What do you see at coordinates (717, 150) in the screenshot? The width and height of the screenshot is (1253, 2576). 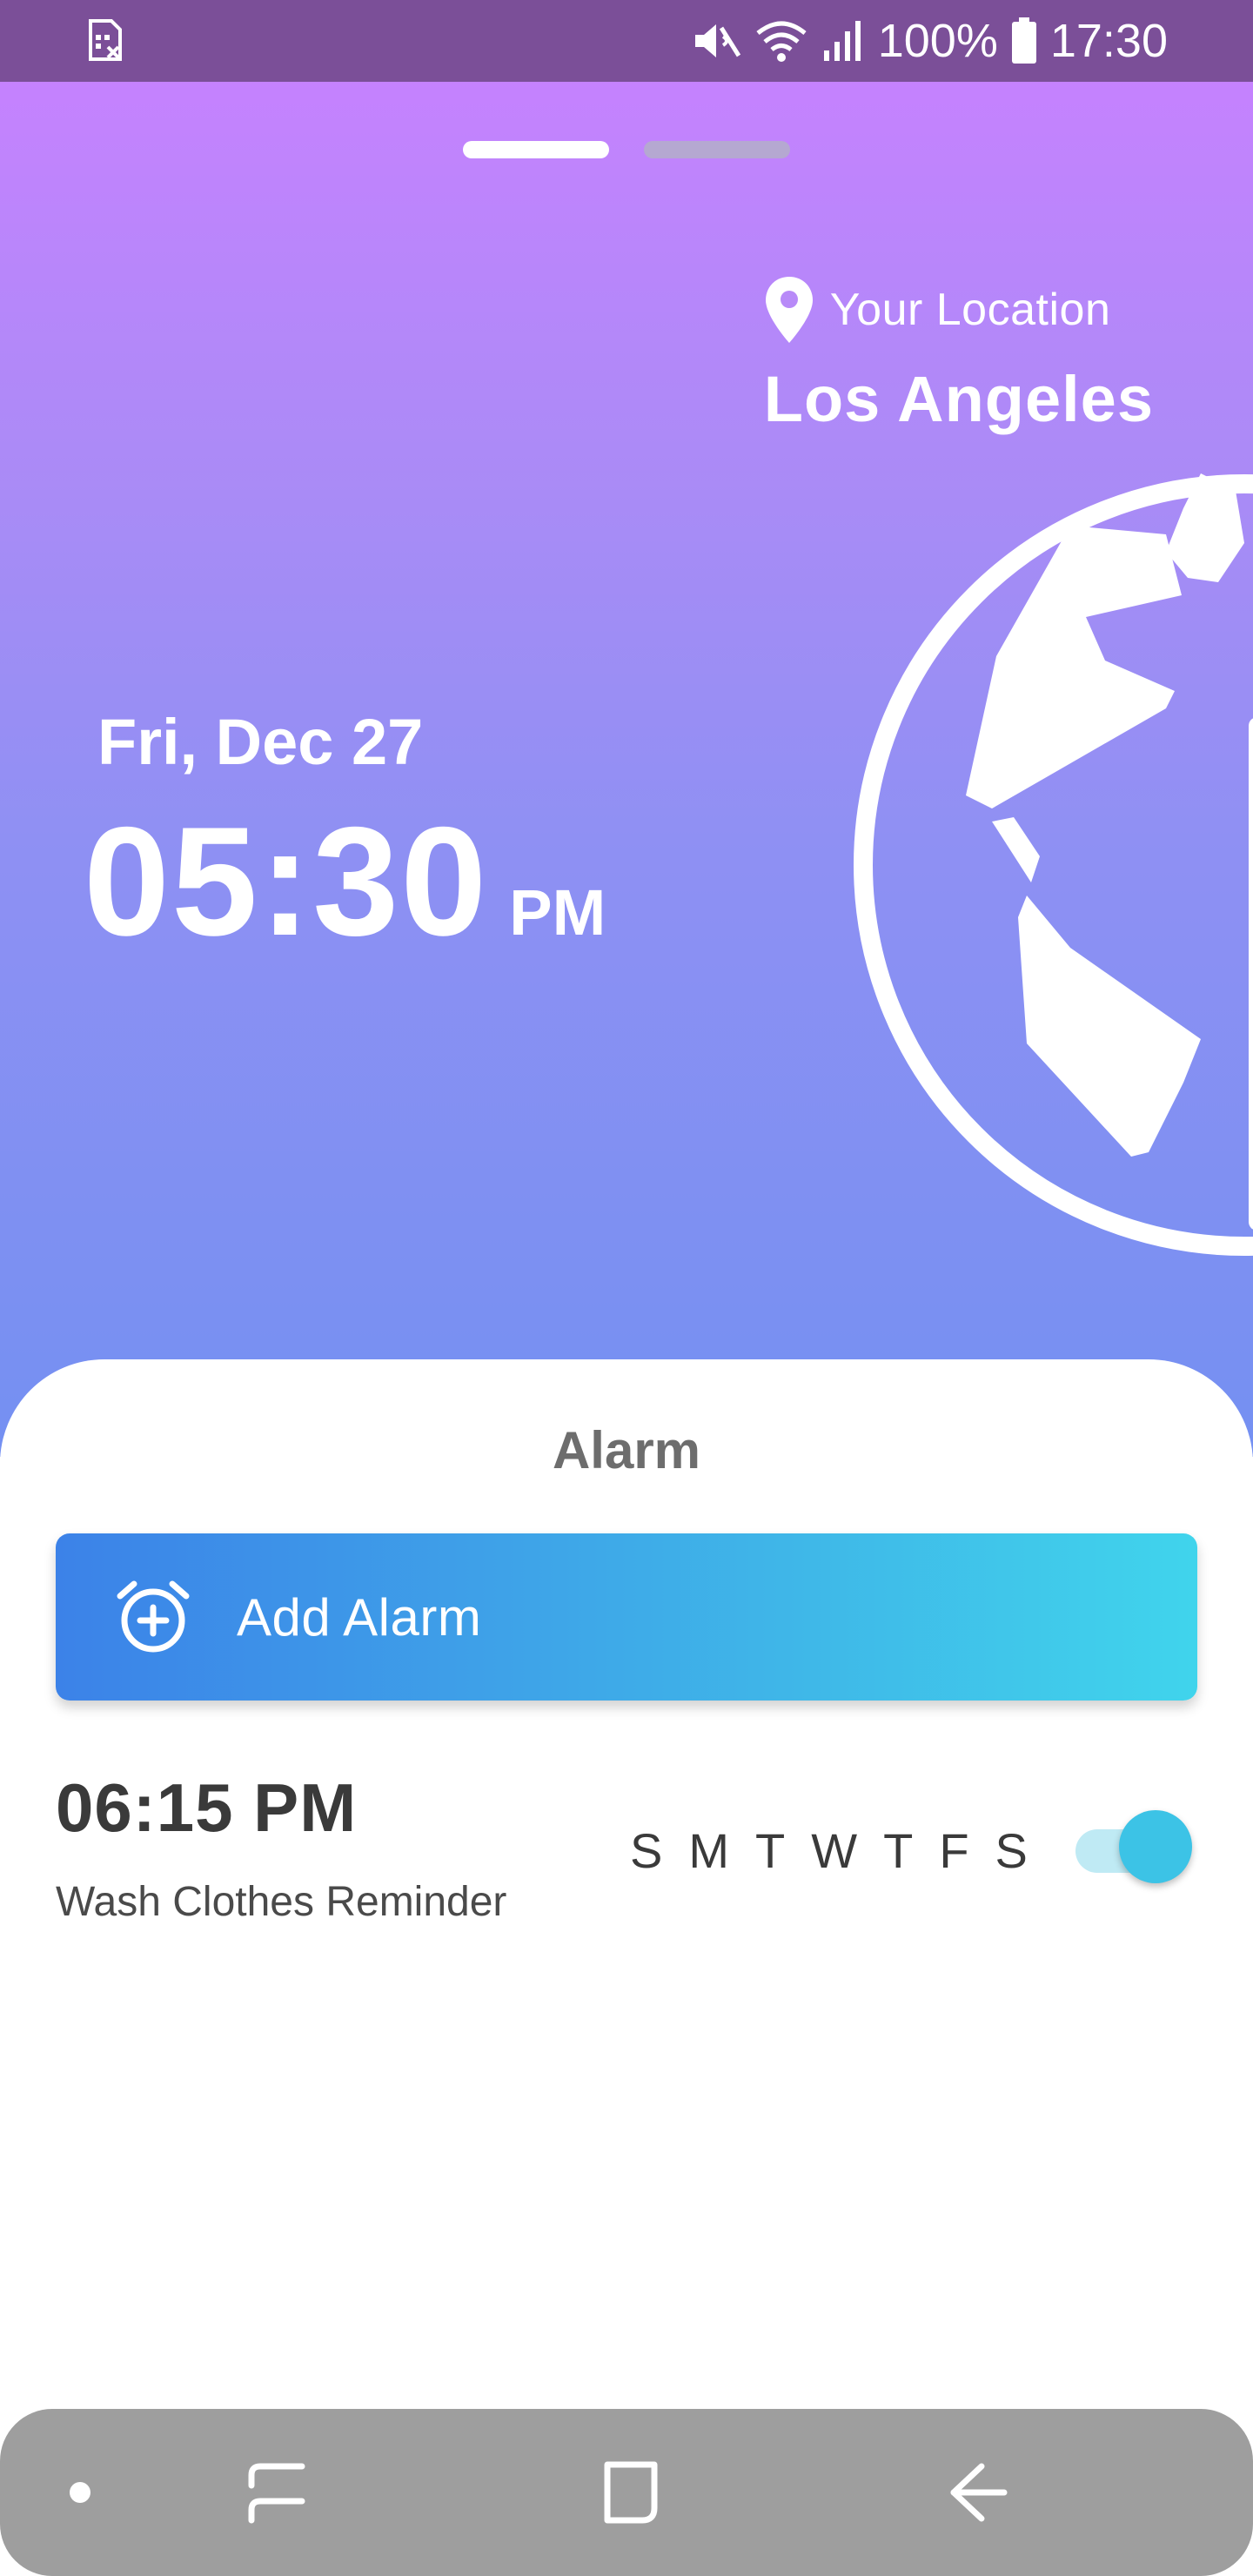 I see `page-indicator-inactive` at bounding box center [717, 150].